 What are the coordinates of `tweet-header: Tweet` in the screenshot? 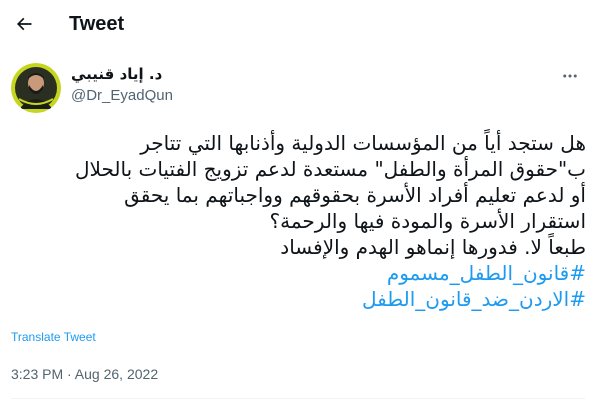 It's located at (298, 26).